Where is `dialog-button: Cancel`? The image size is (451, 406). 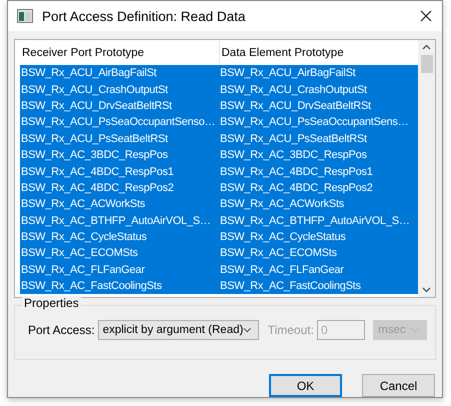 dialog-button: Cancel is located at coordinates (398, 385).